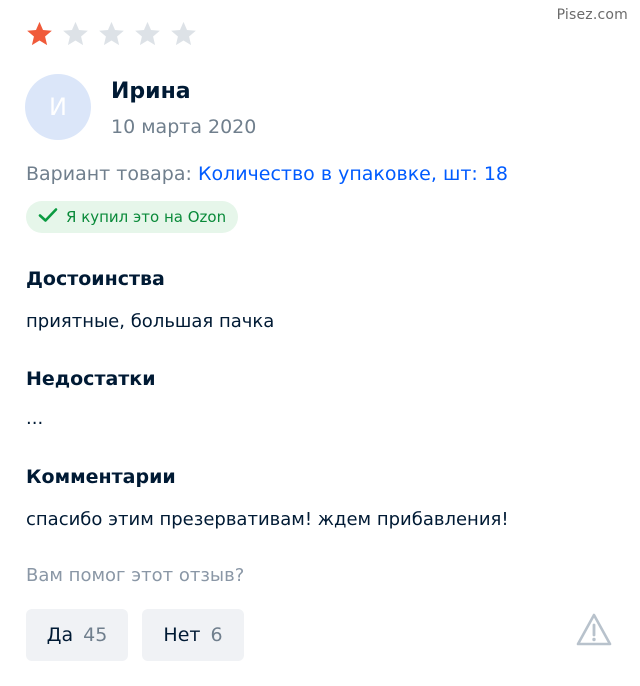 The image size is (640, 686). What do you see at coordinates (182, 635) in the screenshot?
I see `vote-no-label: Нет` at bounding box center [182, 635].